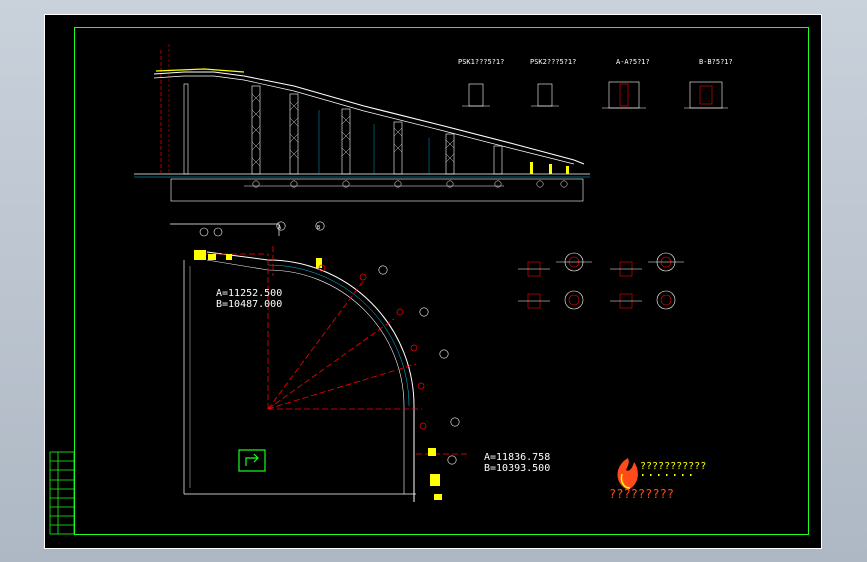 The height and width of the screenshot is (562, 867). I want to click on coord-end-a: A=11836.758, so click(517, 457).